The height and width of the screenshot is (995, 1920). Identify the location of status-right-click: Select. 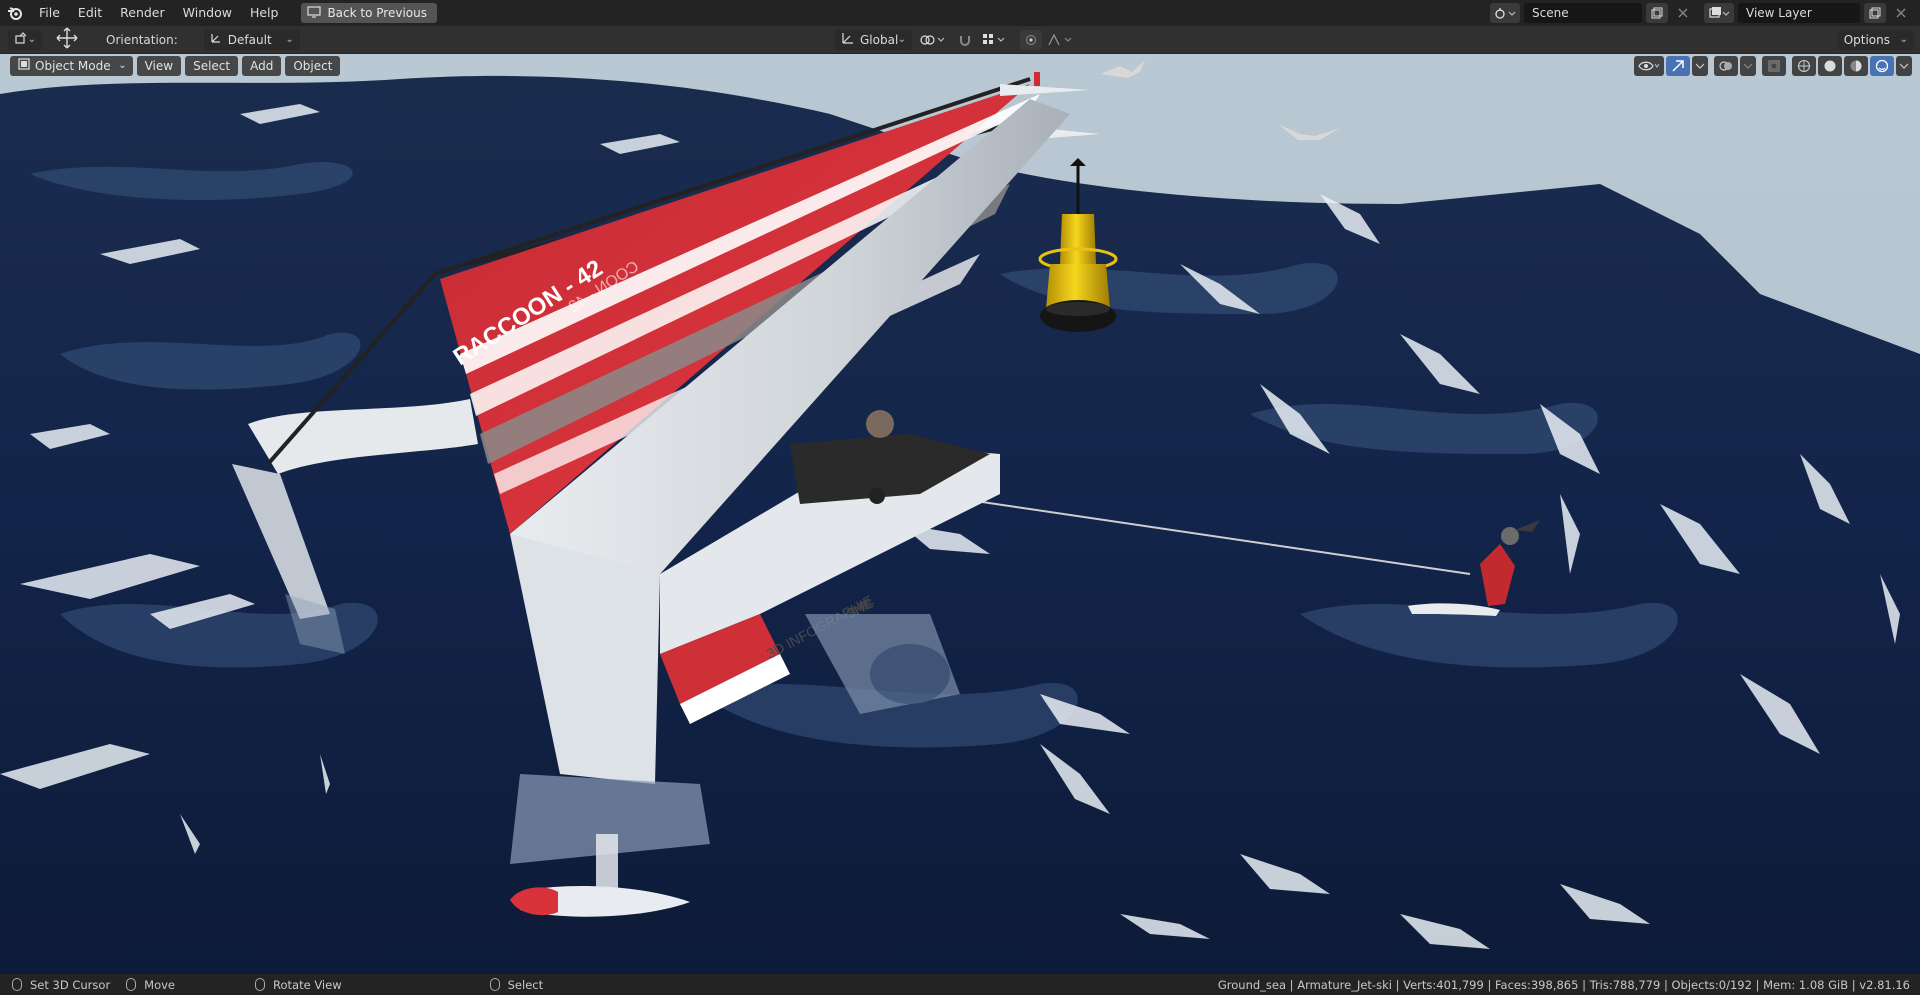
(516, 984).